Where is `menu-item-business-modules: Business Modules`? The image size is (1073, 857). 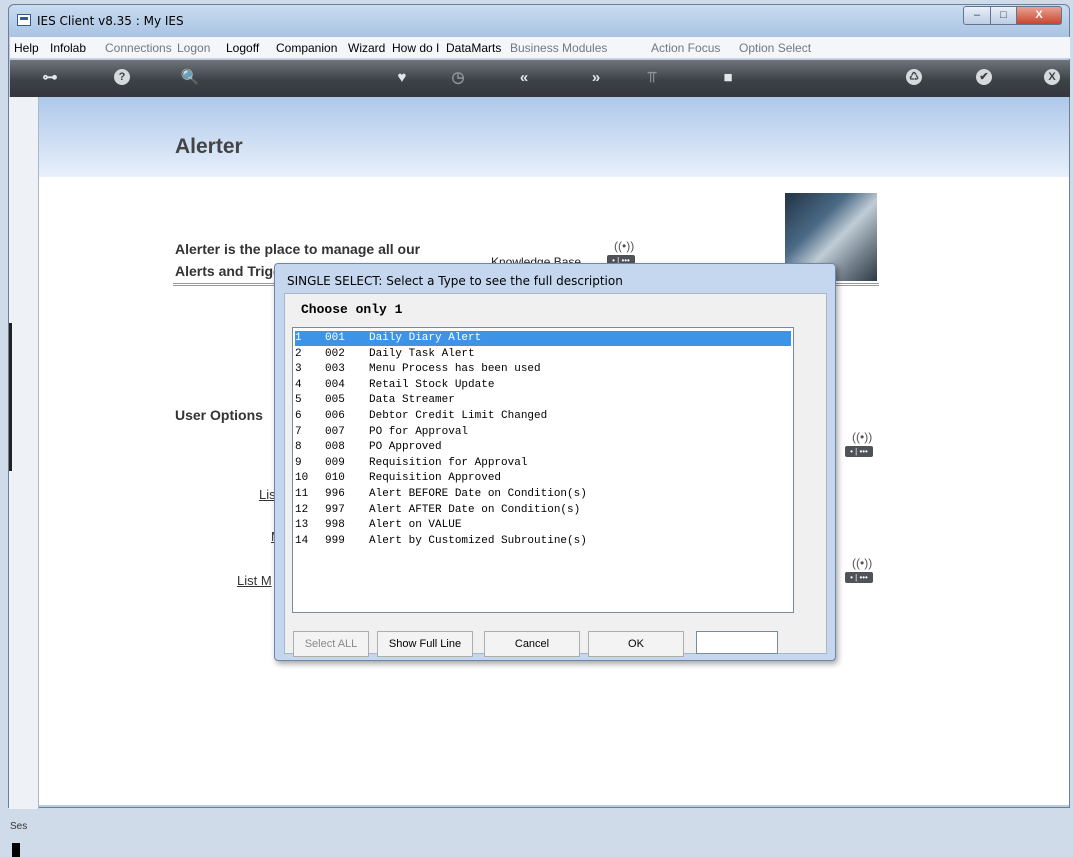
menu-item-business-modules: Business Modules is located at coordinates (558, 48).